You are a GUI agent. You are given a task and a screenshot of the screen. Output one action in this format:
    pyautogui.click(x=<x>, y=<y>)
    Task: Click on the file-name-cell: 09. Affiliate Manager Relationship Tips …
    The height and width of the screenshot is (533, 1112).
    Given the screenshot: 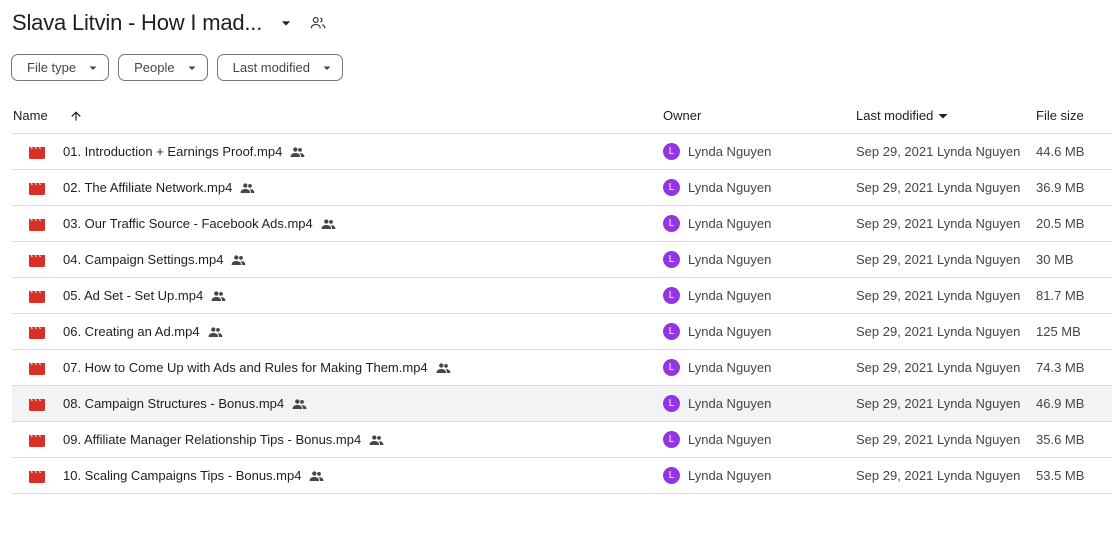 What is the action you would take?
    pyautogui.click(x=223, y=439)
    